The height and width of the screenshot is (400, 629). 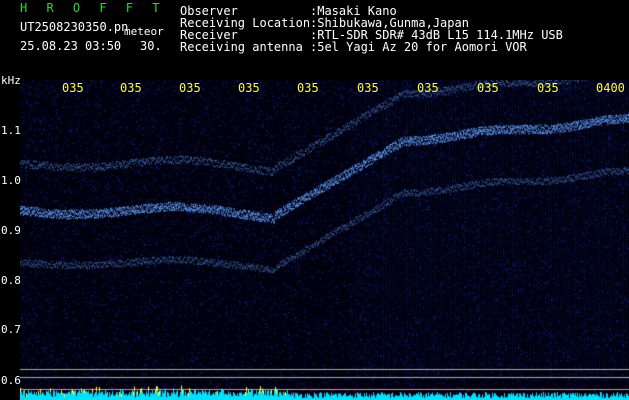 I want to click on antenna-label: Receiving antenna, so click(x=241, y=47).